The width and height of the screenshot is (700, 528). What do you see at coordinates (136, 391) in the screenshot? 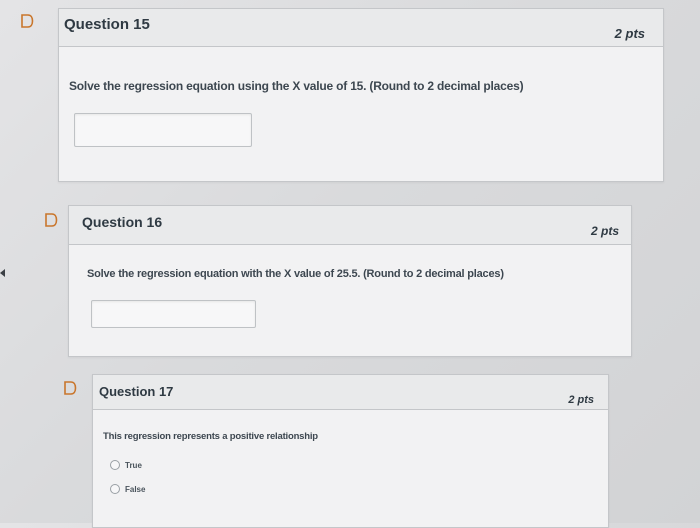
I see `question-title: Question 17` at bounding box center [136, 391].